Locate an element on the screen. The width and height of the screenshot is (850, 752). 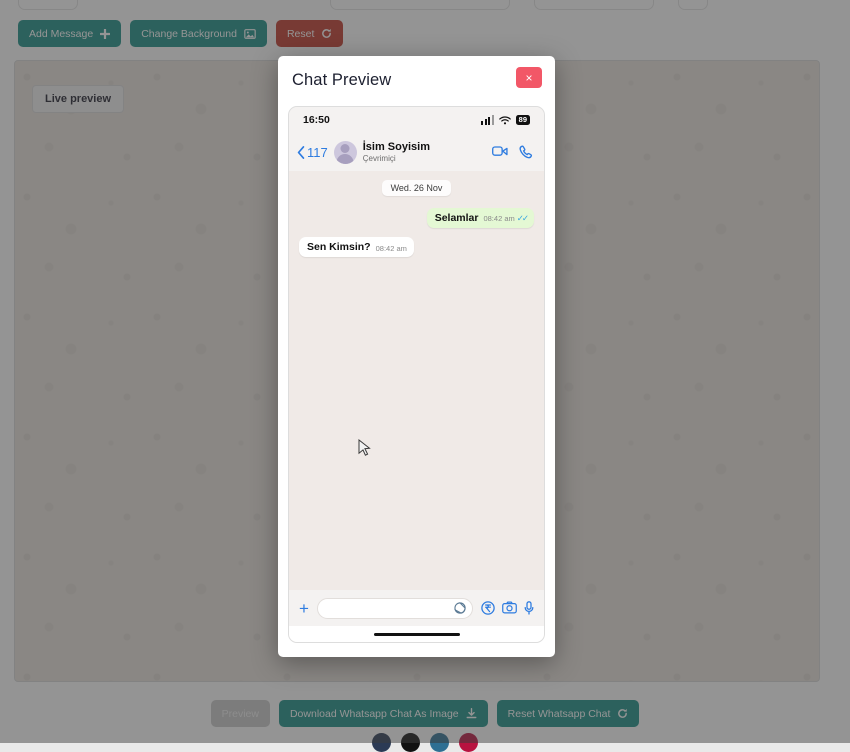
home-indicator is located at coordinates (416, 634).